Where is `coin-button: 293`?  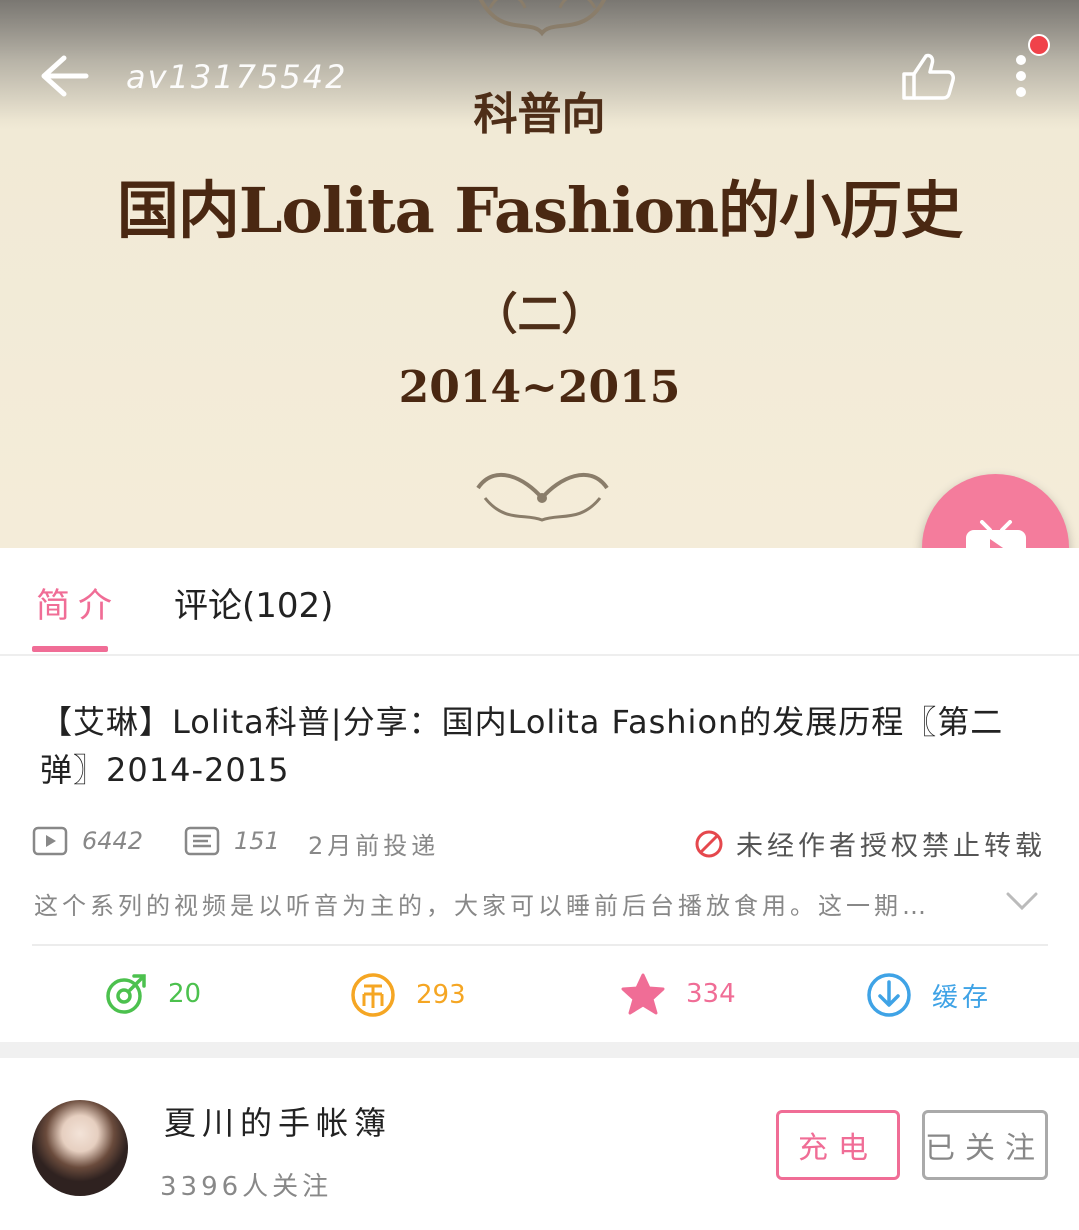
coin-button: 293 is located at coordinates (408, 995).